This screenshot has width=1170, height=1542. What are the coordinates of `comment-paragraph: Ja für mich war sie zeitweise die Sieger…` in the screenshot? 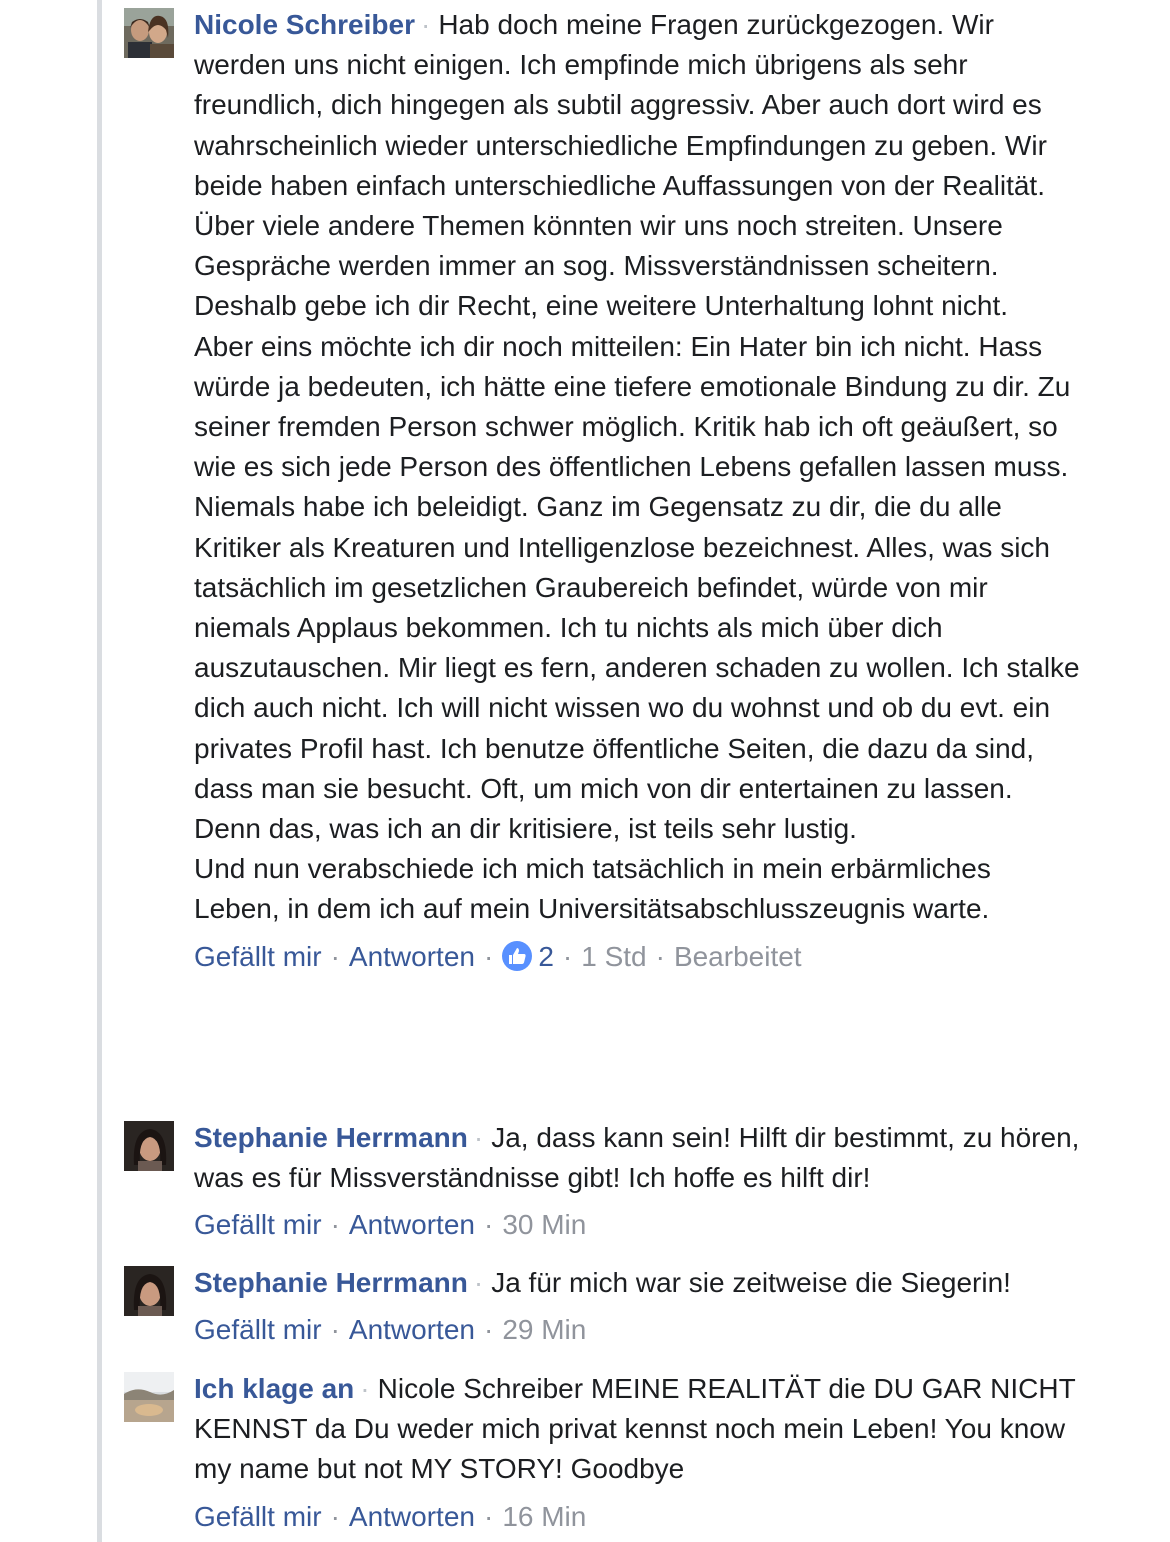 It's located at (751, 1282).